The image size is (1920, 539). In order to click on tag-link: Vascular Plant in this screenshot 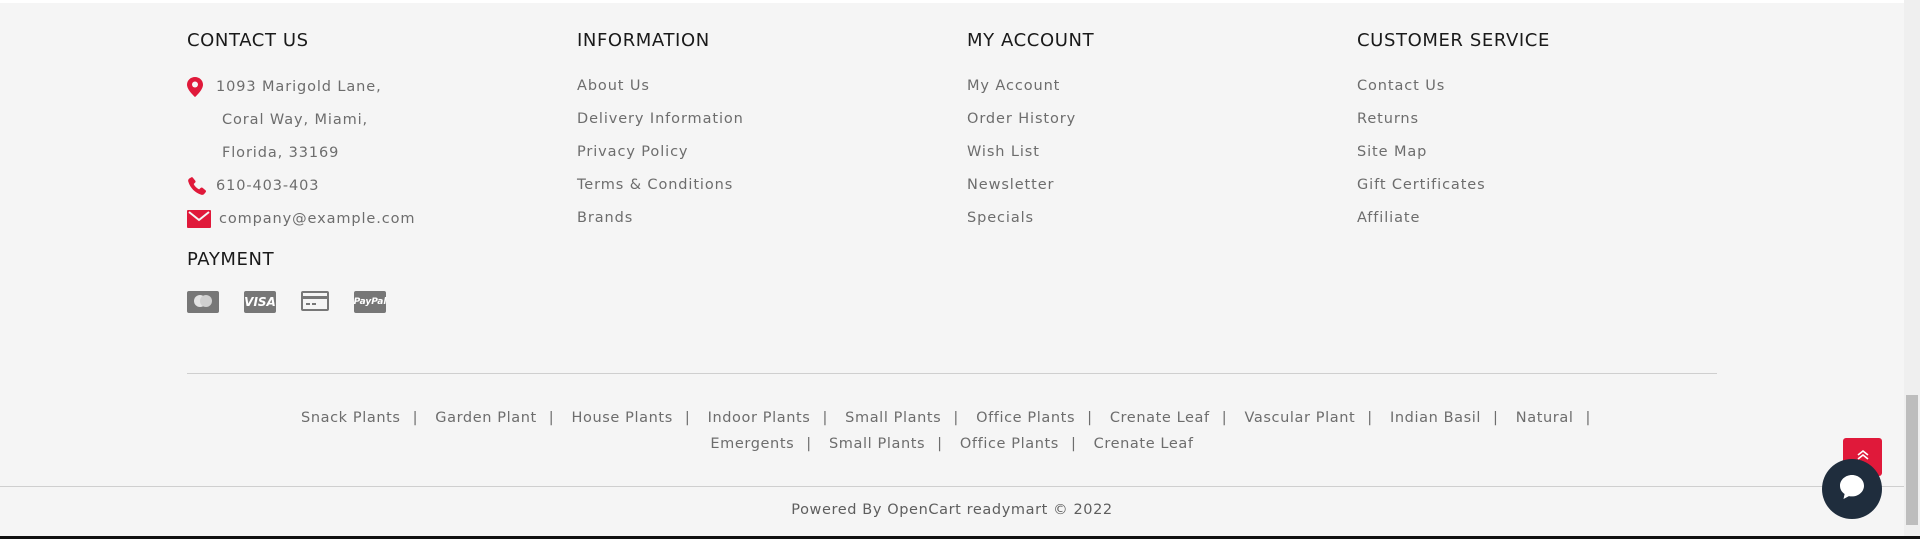, I will do `click(1299, 418)`.